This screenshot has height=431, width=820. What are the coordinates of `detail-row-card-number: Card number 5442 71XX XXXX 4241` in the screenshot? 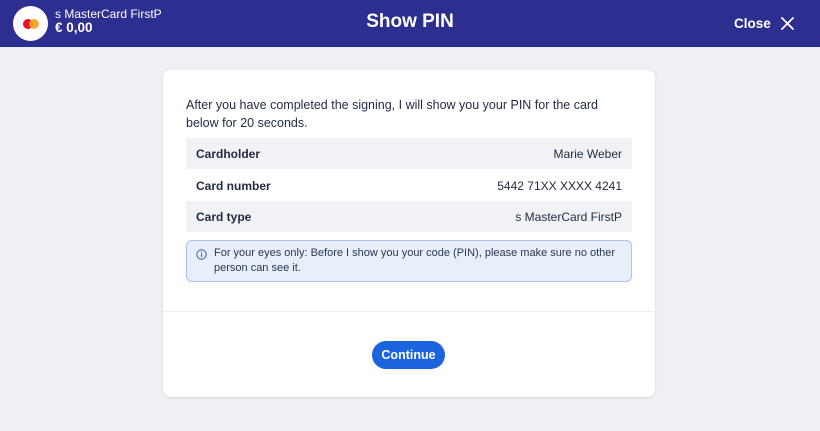 It's located at (409, 185).